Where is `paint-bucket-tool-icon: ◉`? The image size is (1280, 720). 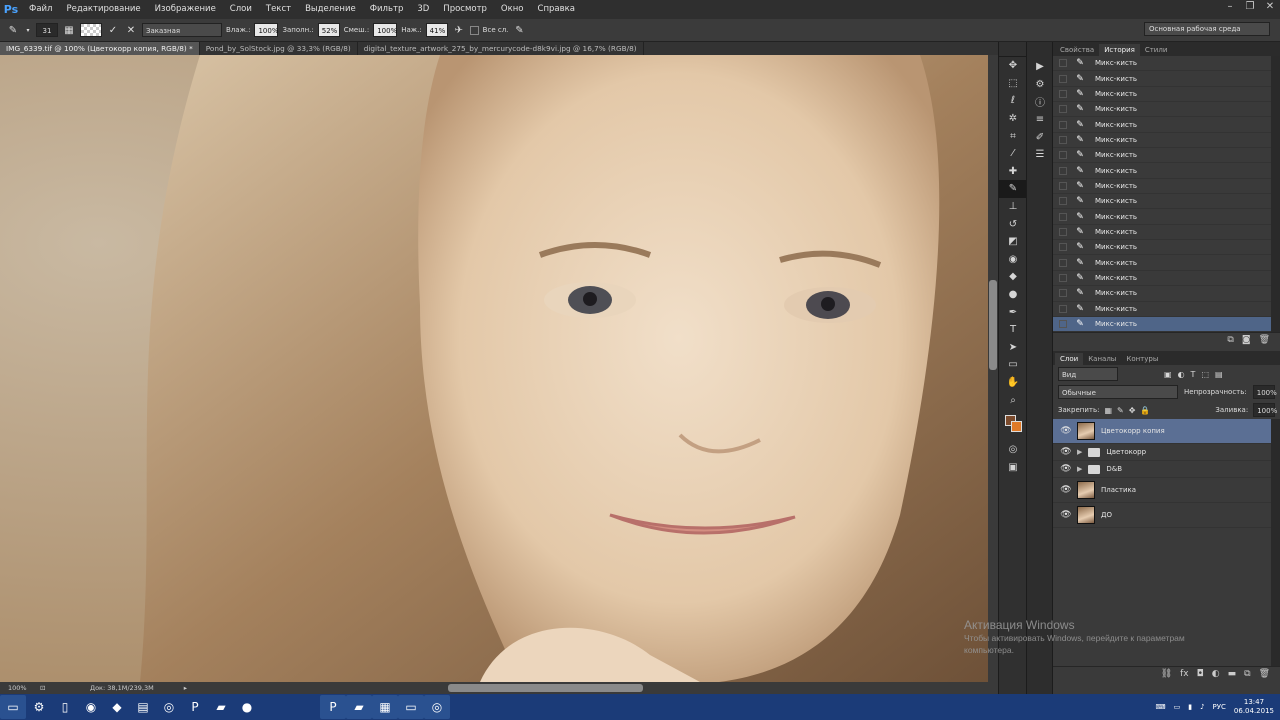
paint-bucket-tool-icon: ◉ is located at coordinates (1013, 260).